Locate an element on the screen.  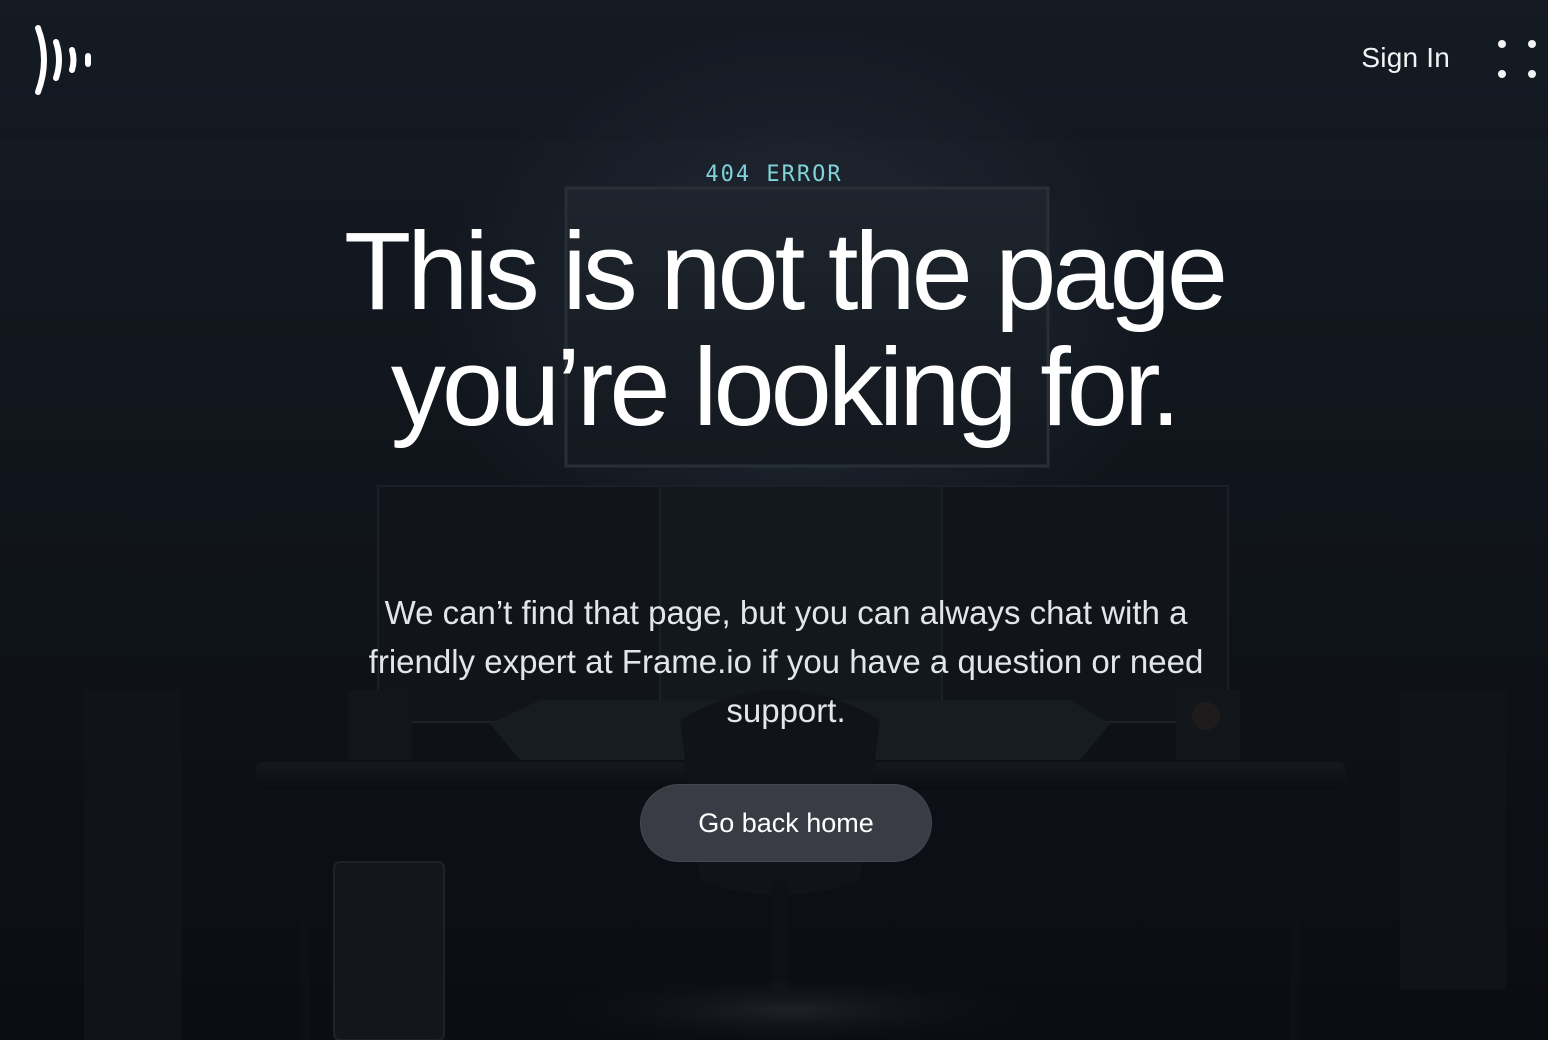
left-tower-speaker-shape is located at coordinates (133, 865).